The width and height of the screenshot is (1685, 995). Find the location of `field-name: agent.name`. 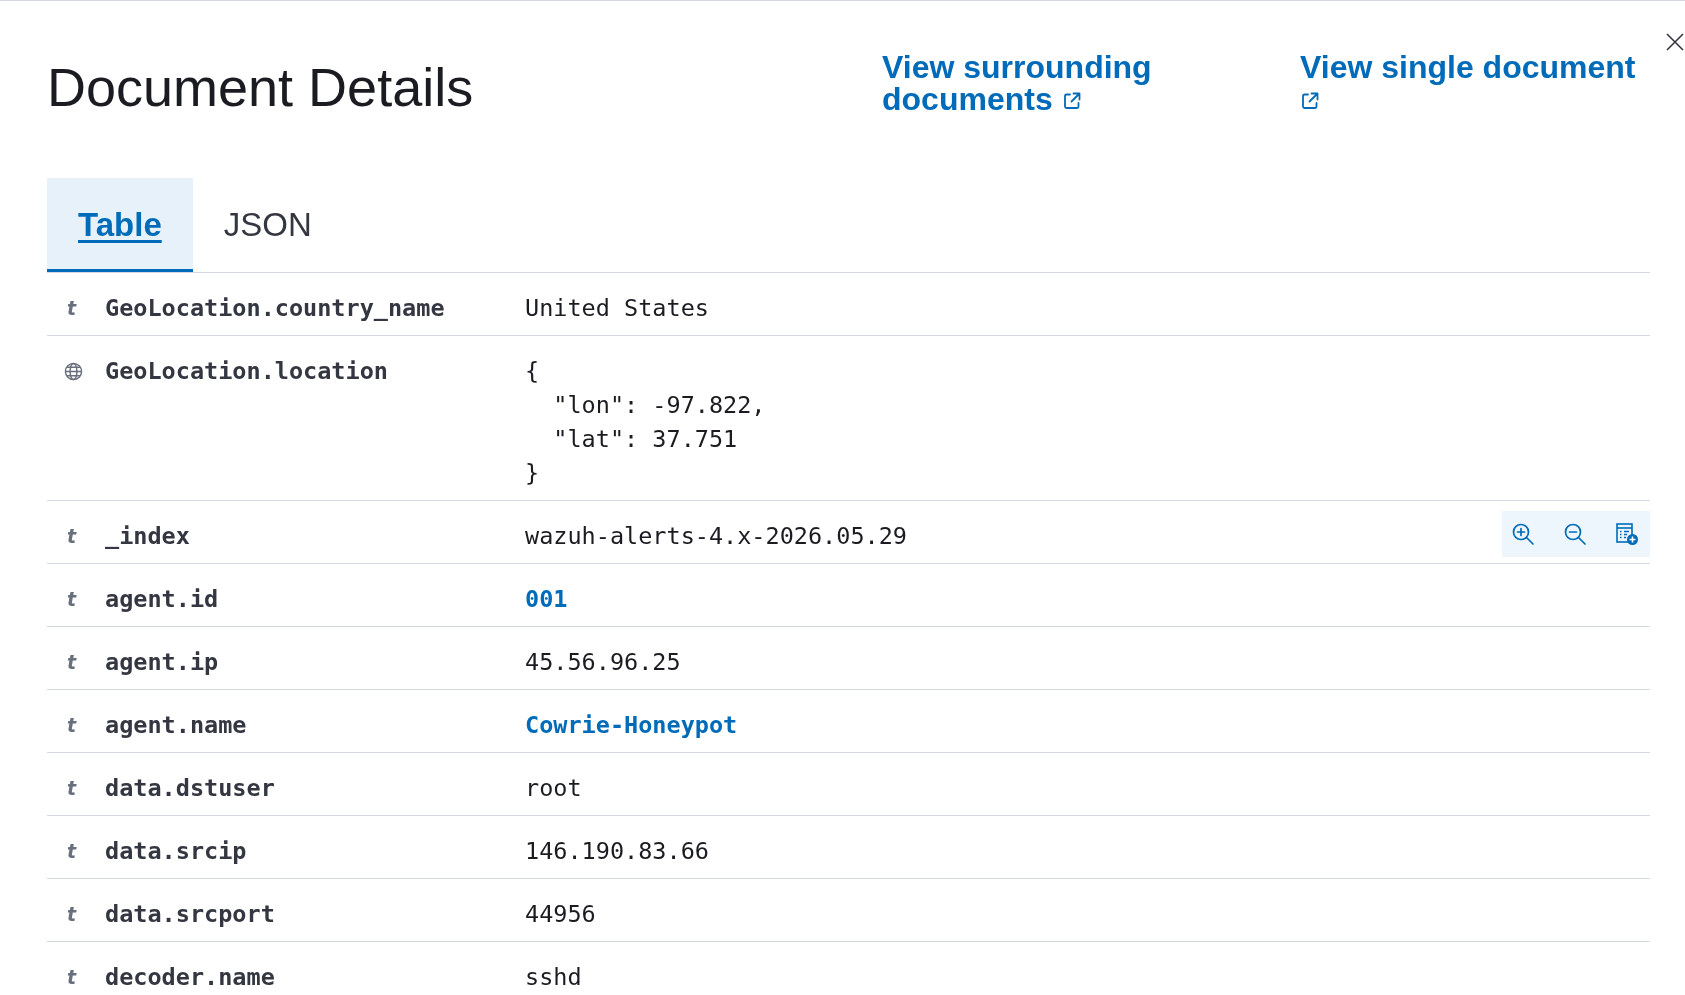

field-name: agent.name is located at coordinates (176, 725).